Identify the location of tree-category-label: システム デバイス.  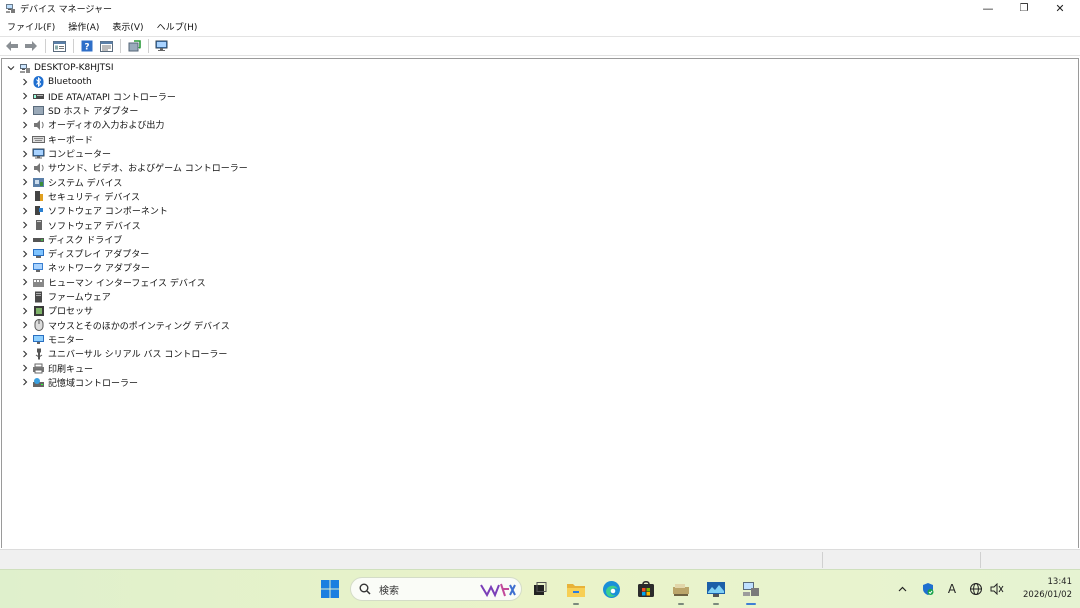
(85, 183).